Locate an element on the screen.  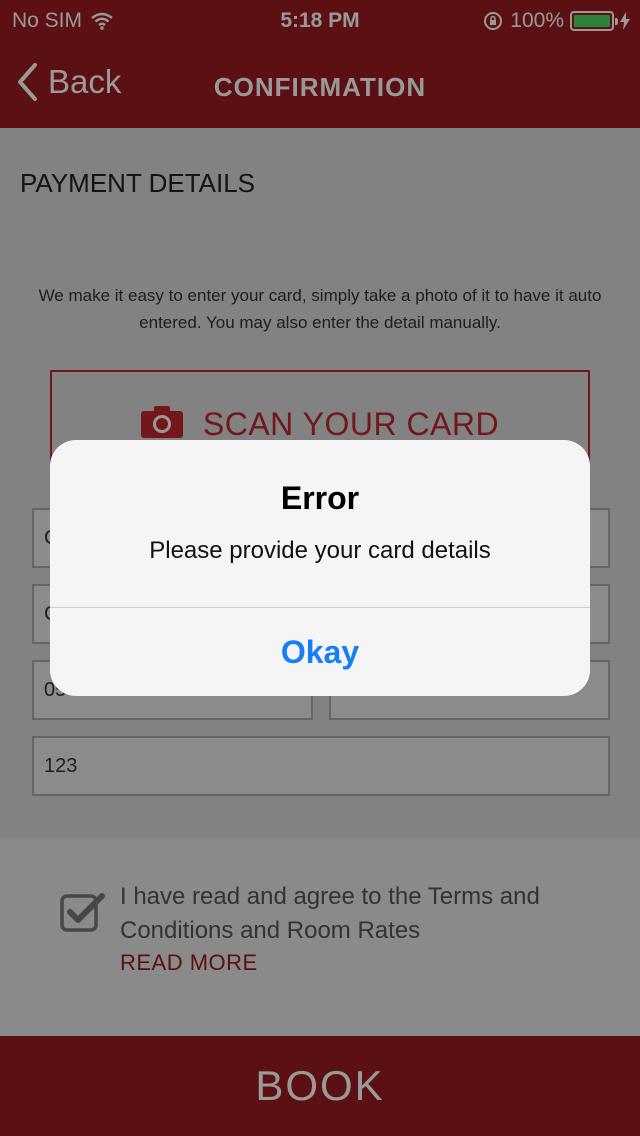
alert-title: Error is located at coordinates (320, 498).